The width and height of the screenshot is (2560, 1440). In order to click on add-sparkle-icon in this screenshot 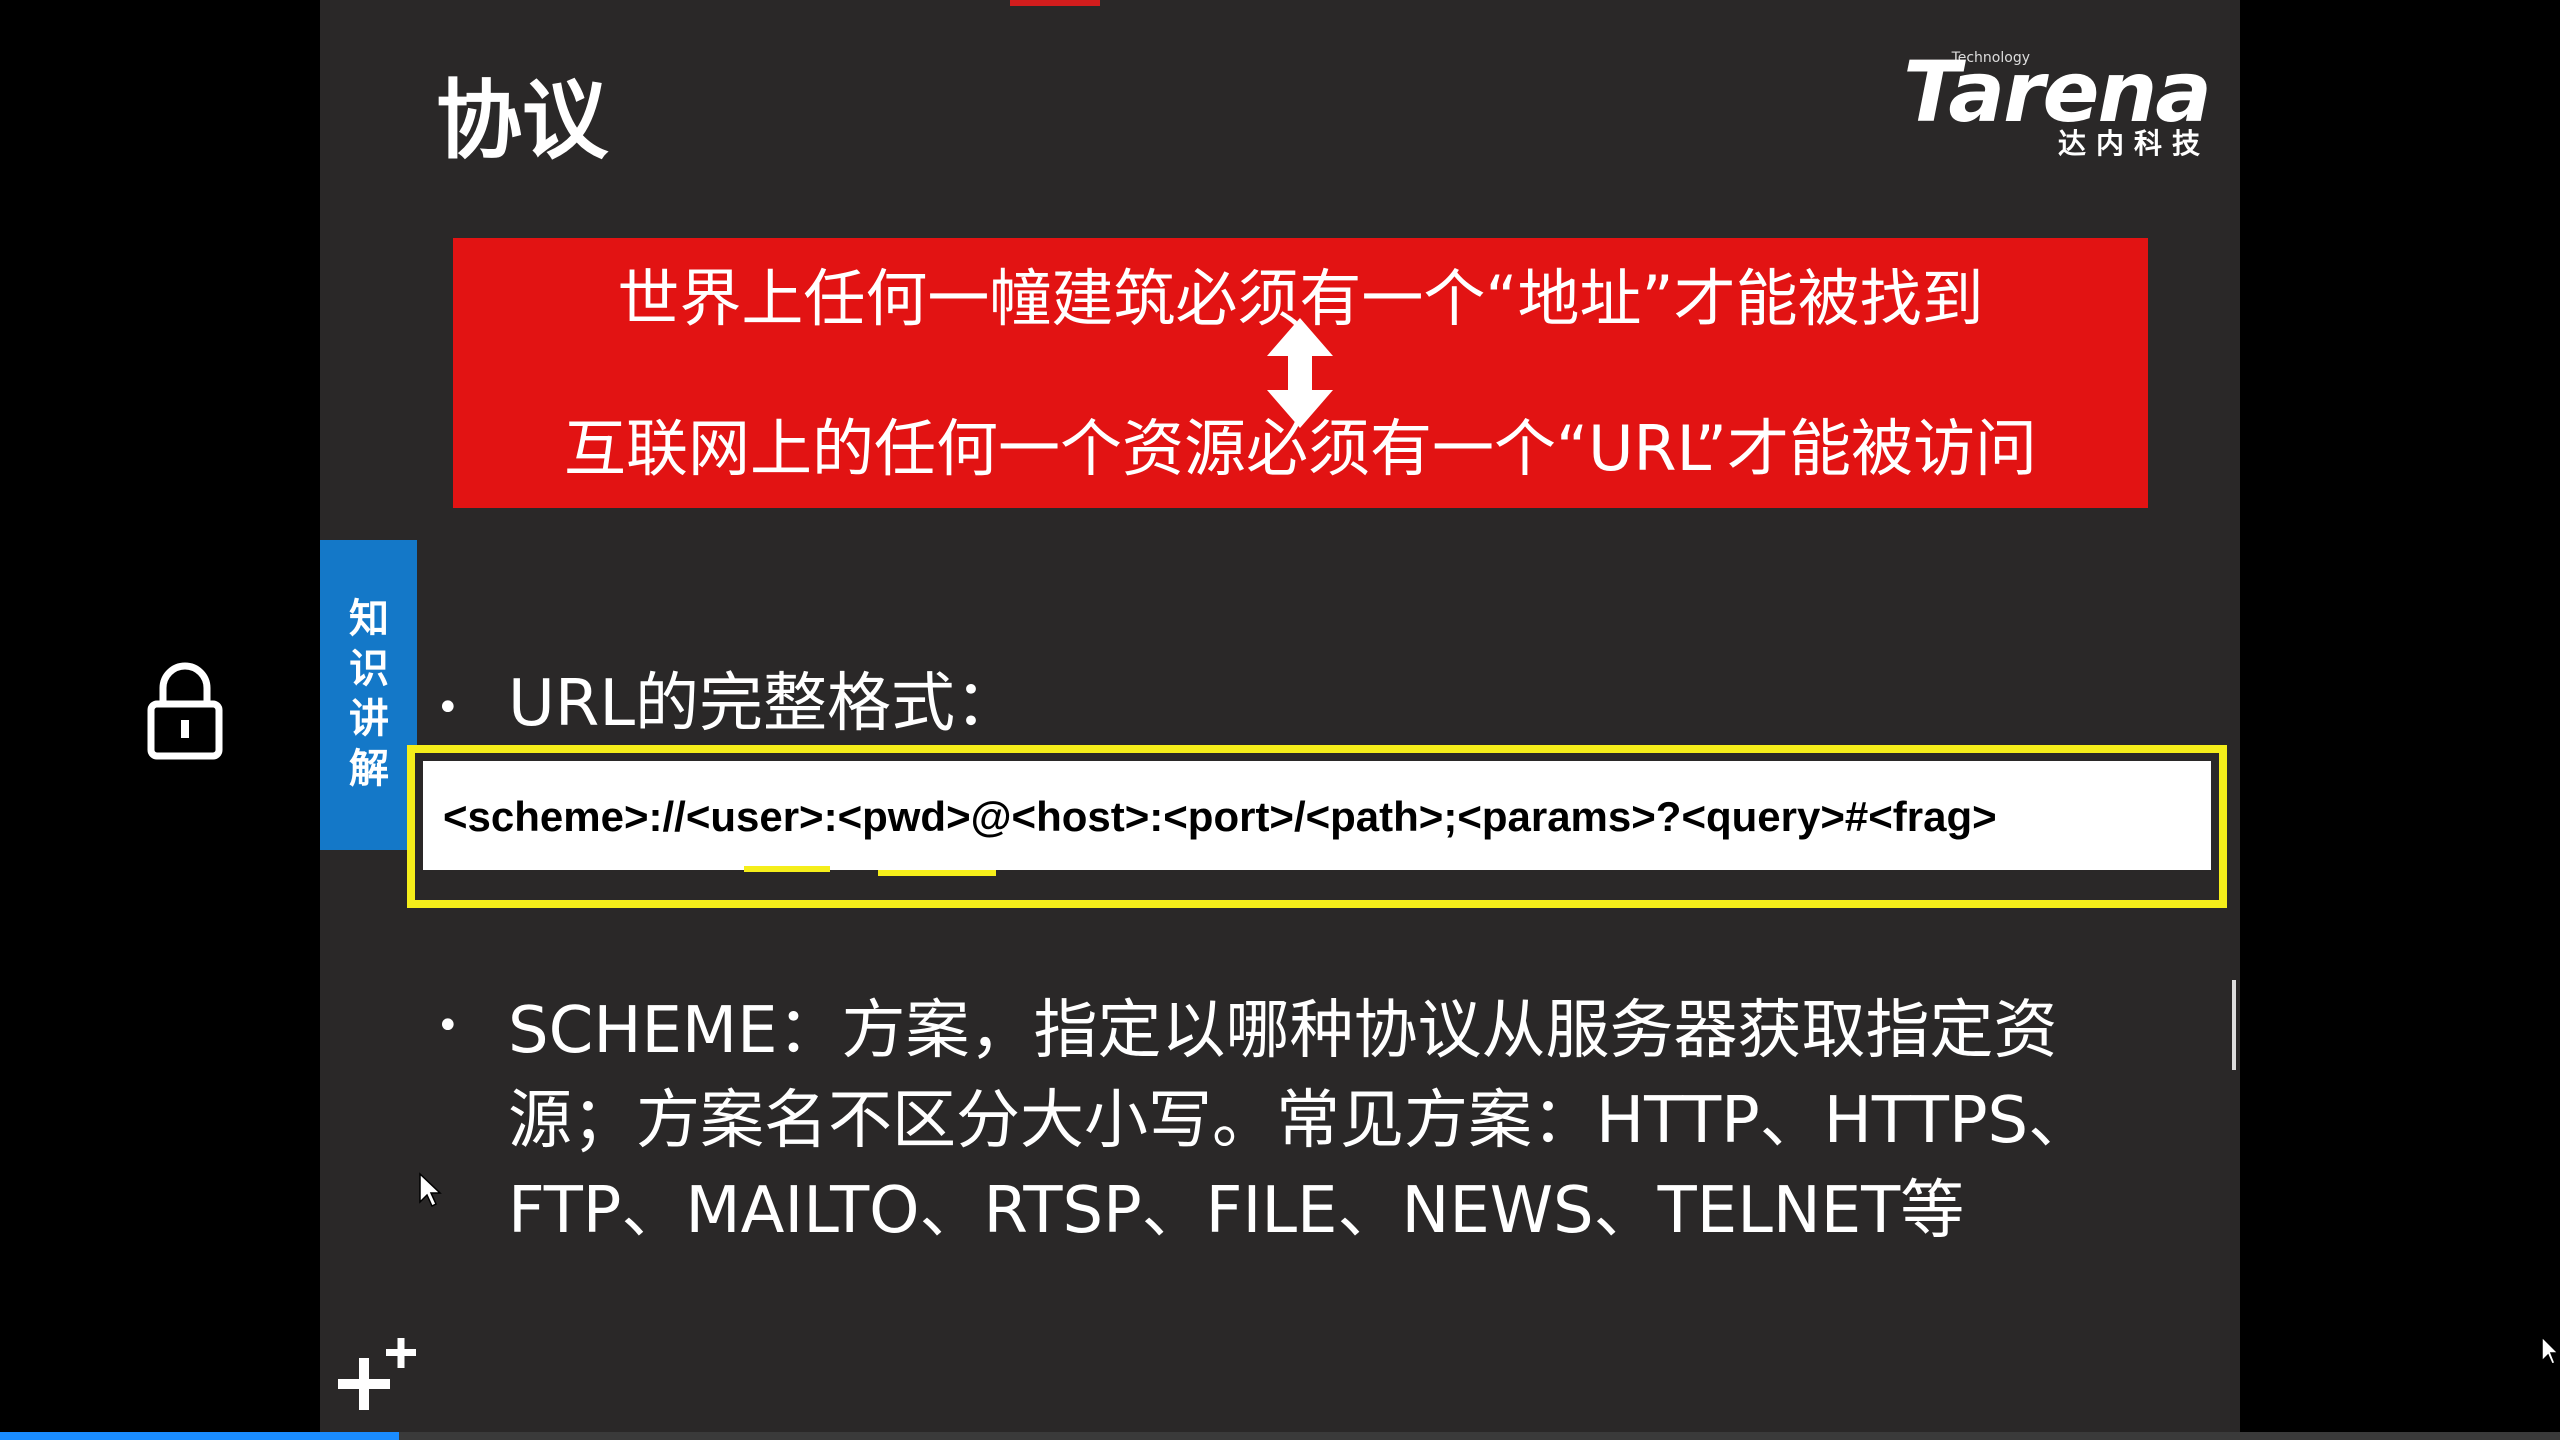, I will do `click(375, 1380)`.